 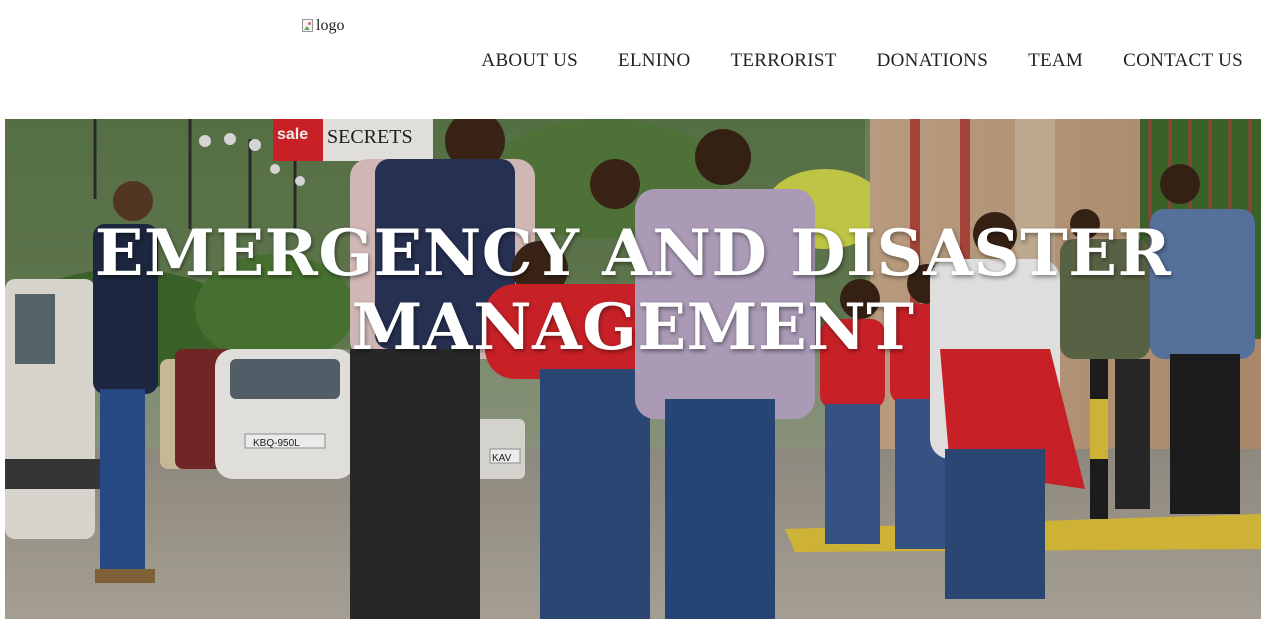 What do you see at coordinates (783, 61) in the screenshot?
I see `nav-terrorist: TERRORIST` at bounding box center [783, 61].